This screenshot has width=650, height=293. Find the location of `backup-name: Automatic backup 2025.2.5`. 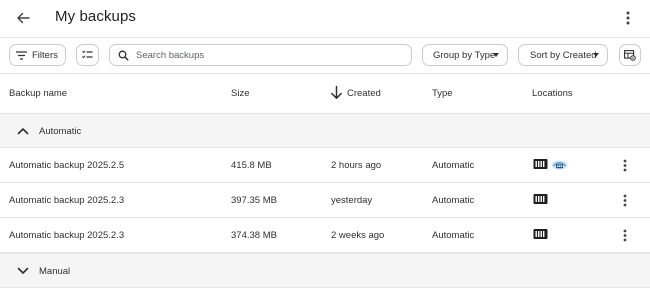

backup-name: Automatic backup 2025.2.5 is located at coordinates (67, 165).